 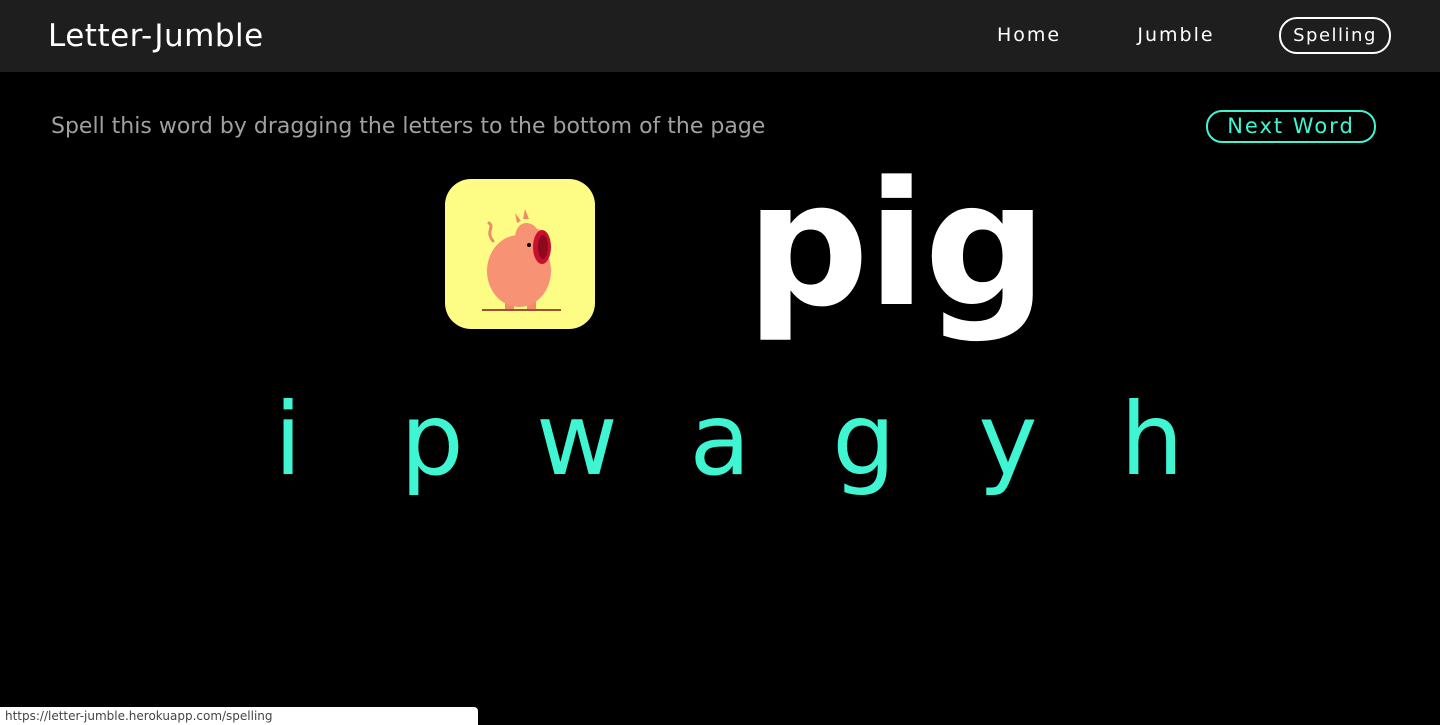 I want to click on letter-tile-p: p, so click(x=432, y=440).